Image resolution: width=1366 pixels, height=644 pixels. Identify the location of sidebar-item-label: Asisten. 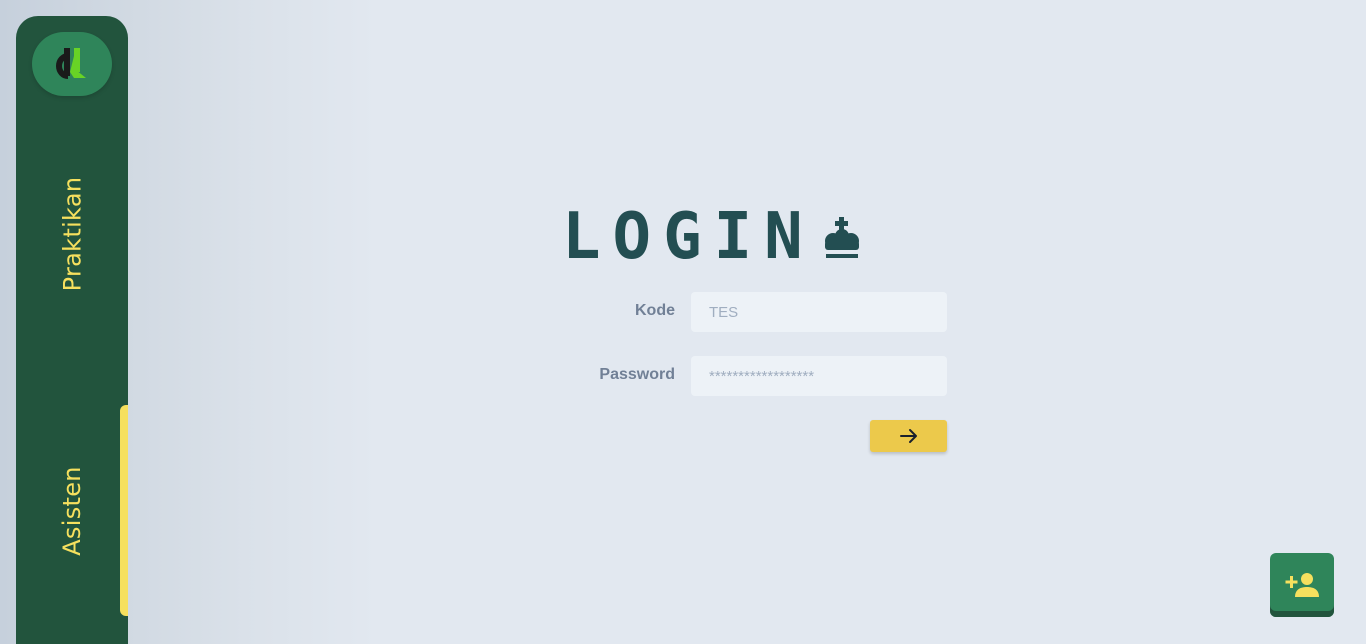
(72, 511).